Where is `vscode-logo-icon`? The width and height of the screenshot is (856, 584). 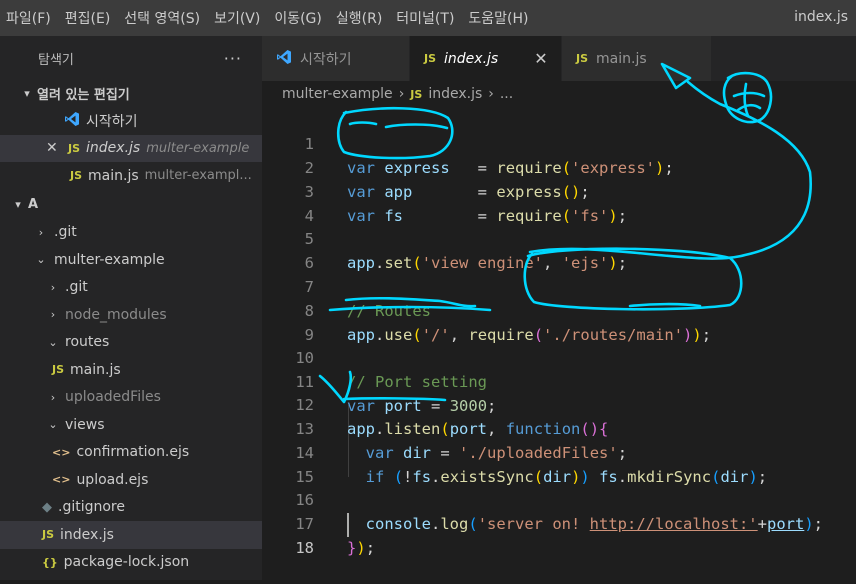
vscode-logo-icon is located at coordinates (284, 59).